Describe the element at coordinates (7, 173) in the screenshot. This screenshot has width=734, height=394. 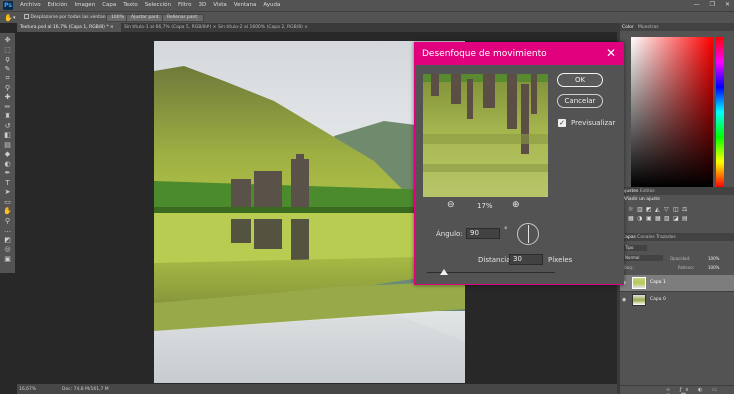
I see `pen-tool-icon: ✒` at that location.